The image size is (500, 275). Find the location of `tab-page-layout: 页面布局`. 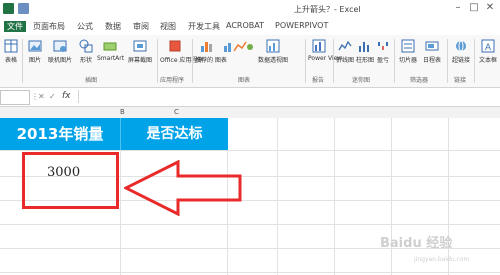

tab-page-layout: 页面布局 is located at coordinates (49, 26).